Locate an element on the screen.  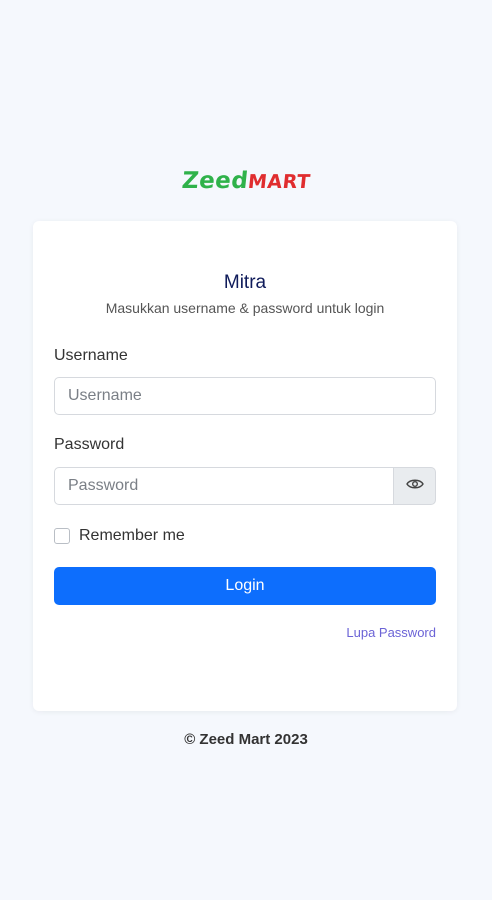
footer-copyright: © Zeed Mart 2023 is located at coordinates (246, 739).